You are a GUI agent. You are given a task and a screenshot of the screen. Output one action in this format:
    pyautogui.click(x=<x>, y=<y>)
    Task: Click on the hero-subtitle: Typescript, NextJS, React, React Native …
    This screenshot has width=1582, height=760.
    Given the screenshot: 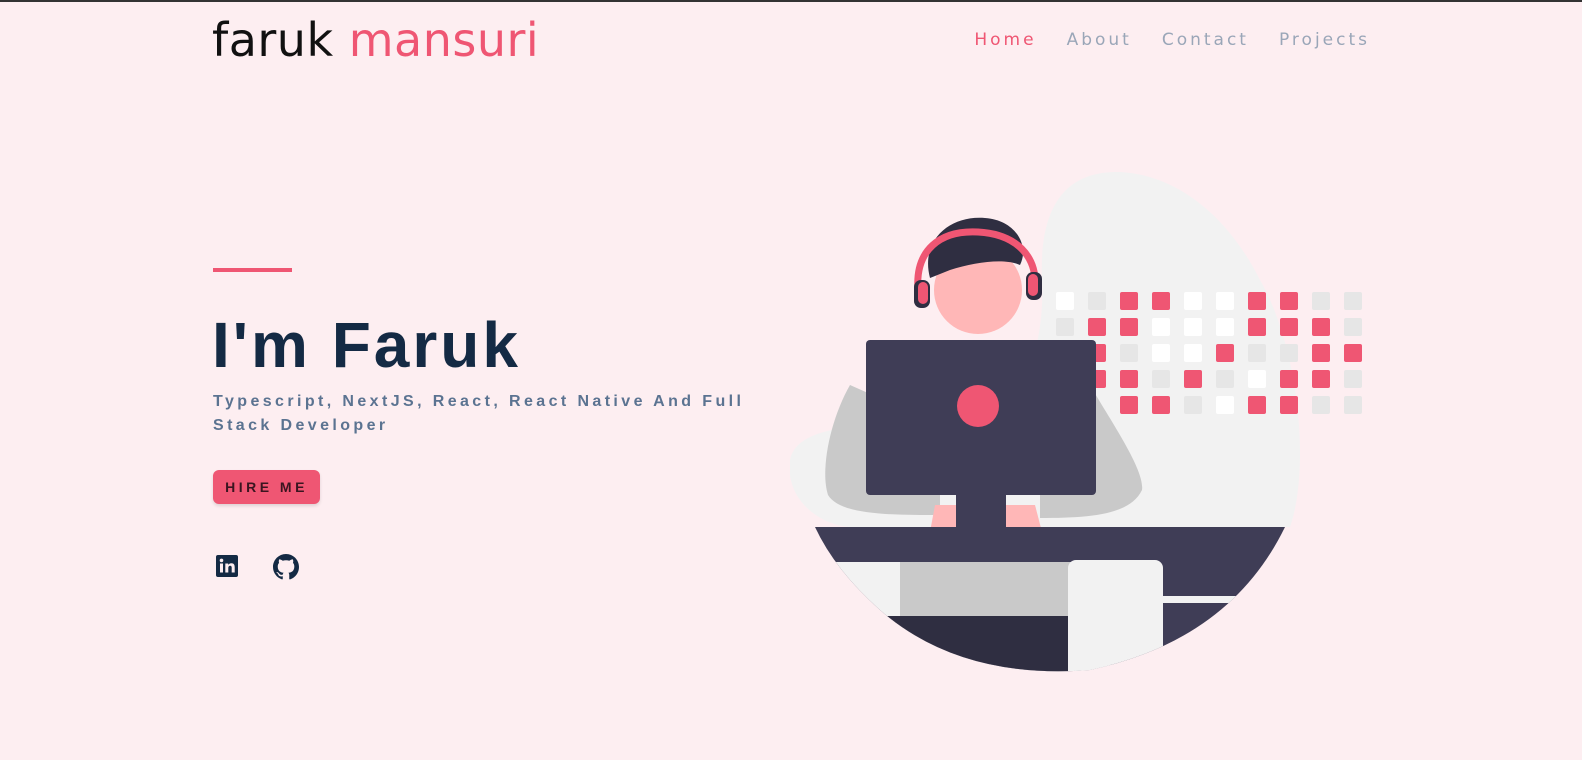 What is the action you would take?
    pyautogui.click(x=479, y=413)
    